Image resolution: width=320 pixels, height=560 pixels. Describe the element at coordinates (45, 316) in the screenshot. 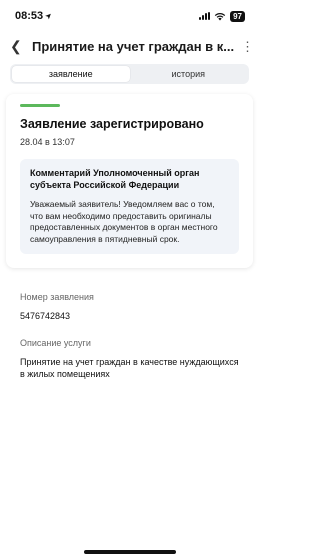

I see `application-number-value: 5476742843` at that location.